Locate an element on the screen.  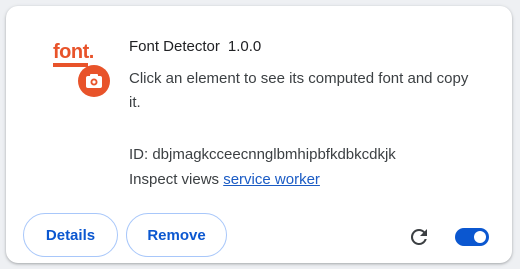
extension-id: ID: dbjmagkcceecnnglbmhipbfkdbkcdkjk is located at coordinates (262, 154).